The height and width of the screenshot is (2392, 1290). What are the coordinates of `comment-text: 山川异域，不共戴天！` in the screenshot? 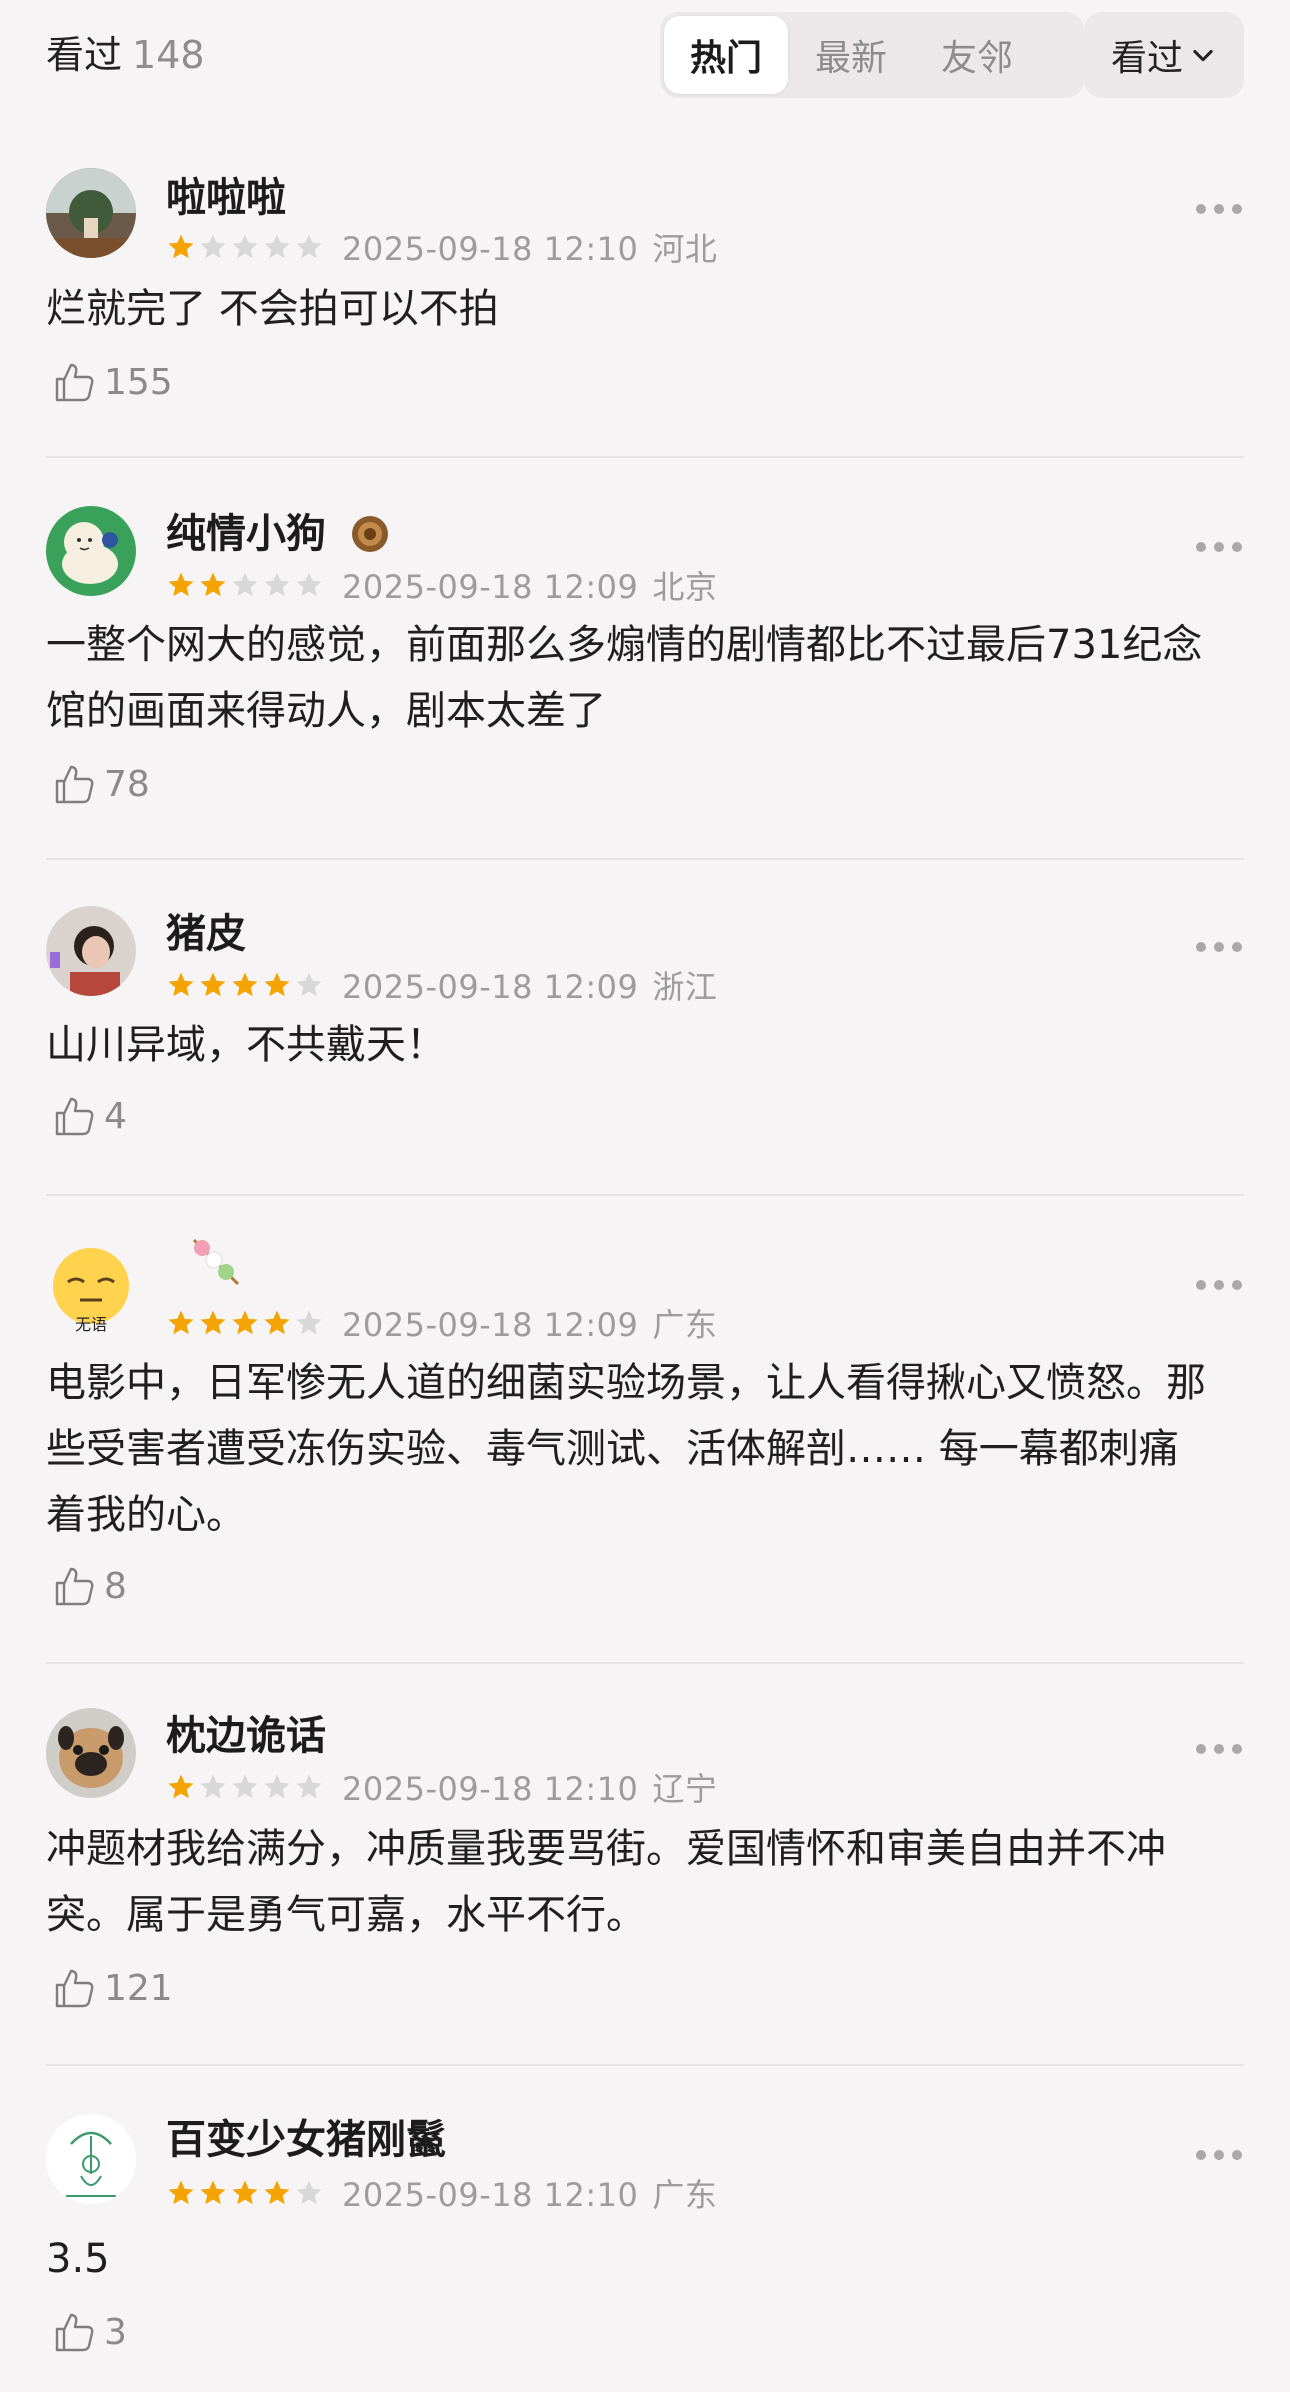 It's located at (246, 1045).